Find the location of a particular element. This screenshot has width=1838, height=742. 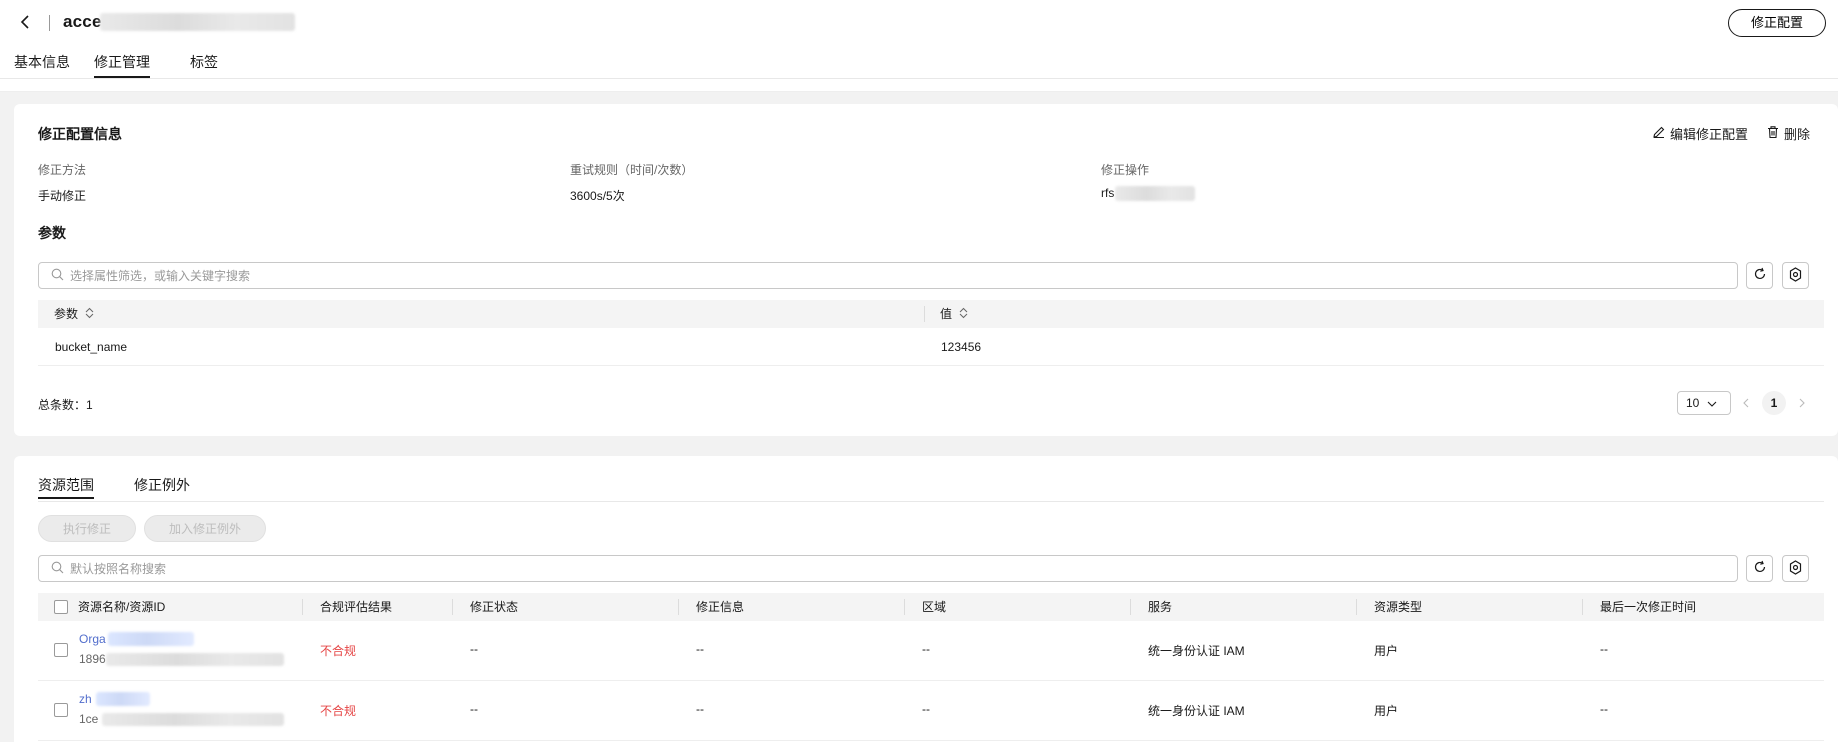

main-tabs: 基本信息 修正管理 标签 is located at coordinates (121, 64).